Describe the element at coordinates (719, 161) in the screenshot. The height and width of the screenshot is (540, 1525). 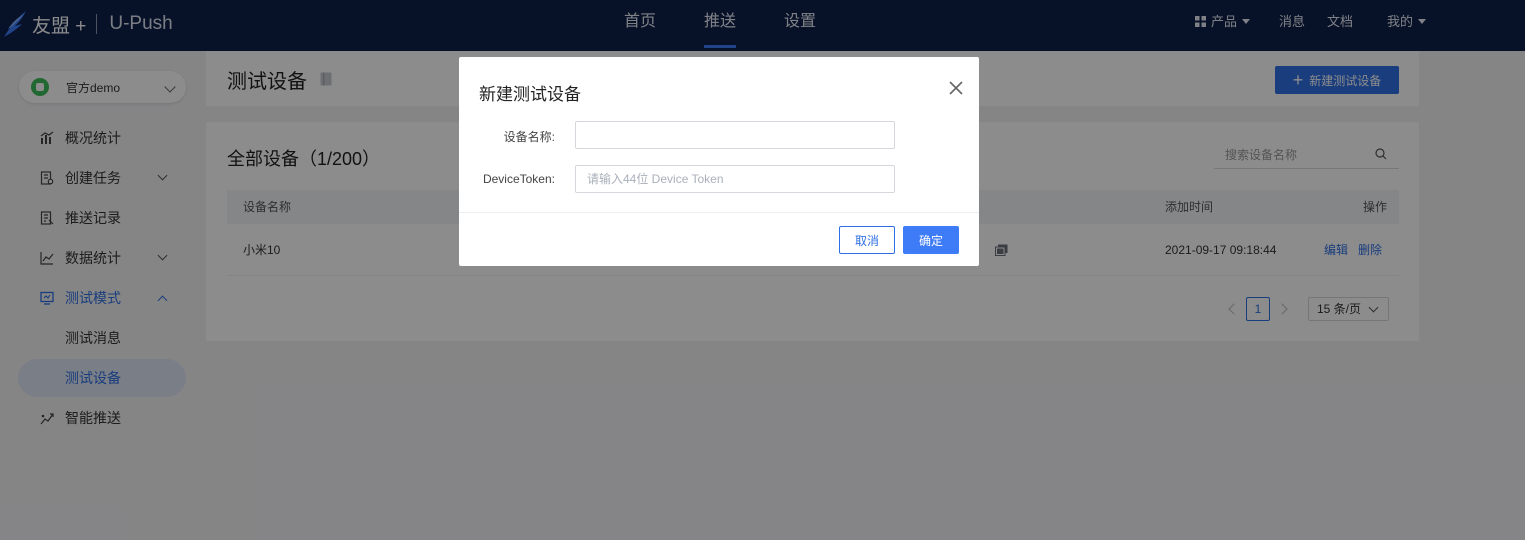
I see `new-test-device-dialog: 新建测试设备 设备名称: DeviceToken: 取消 确定` at that location.